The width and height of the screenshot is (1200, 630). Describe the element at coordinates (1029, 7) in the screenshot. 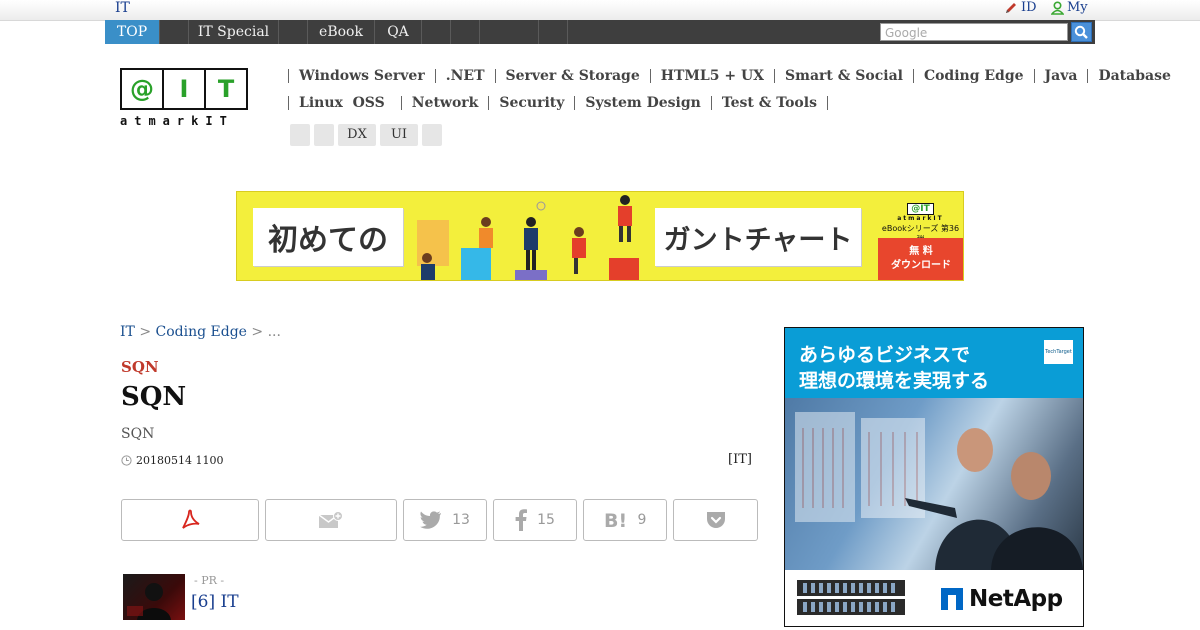

I see `id-label: ID` at that location.